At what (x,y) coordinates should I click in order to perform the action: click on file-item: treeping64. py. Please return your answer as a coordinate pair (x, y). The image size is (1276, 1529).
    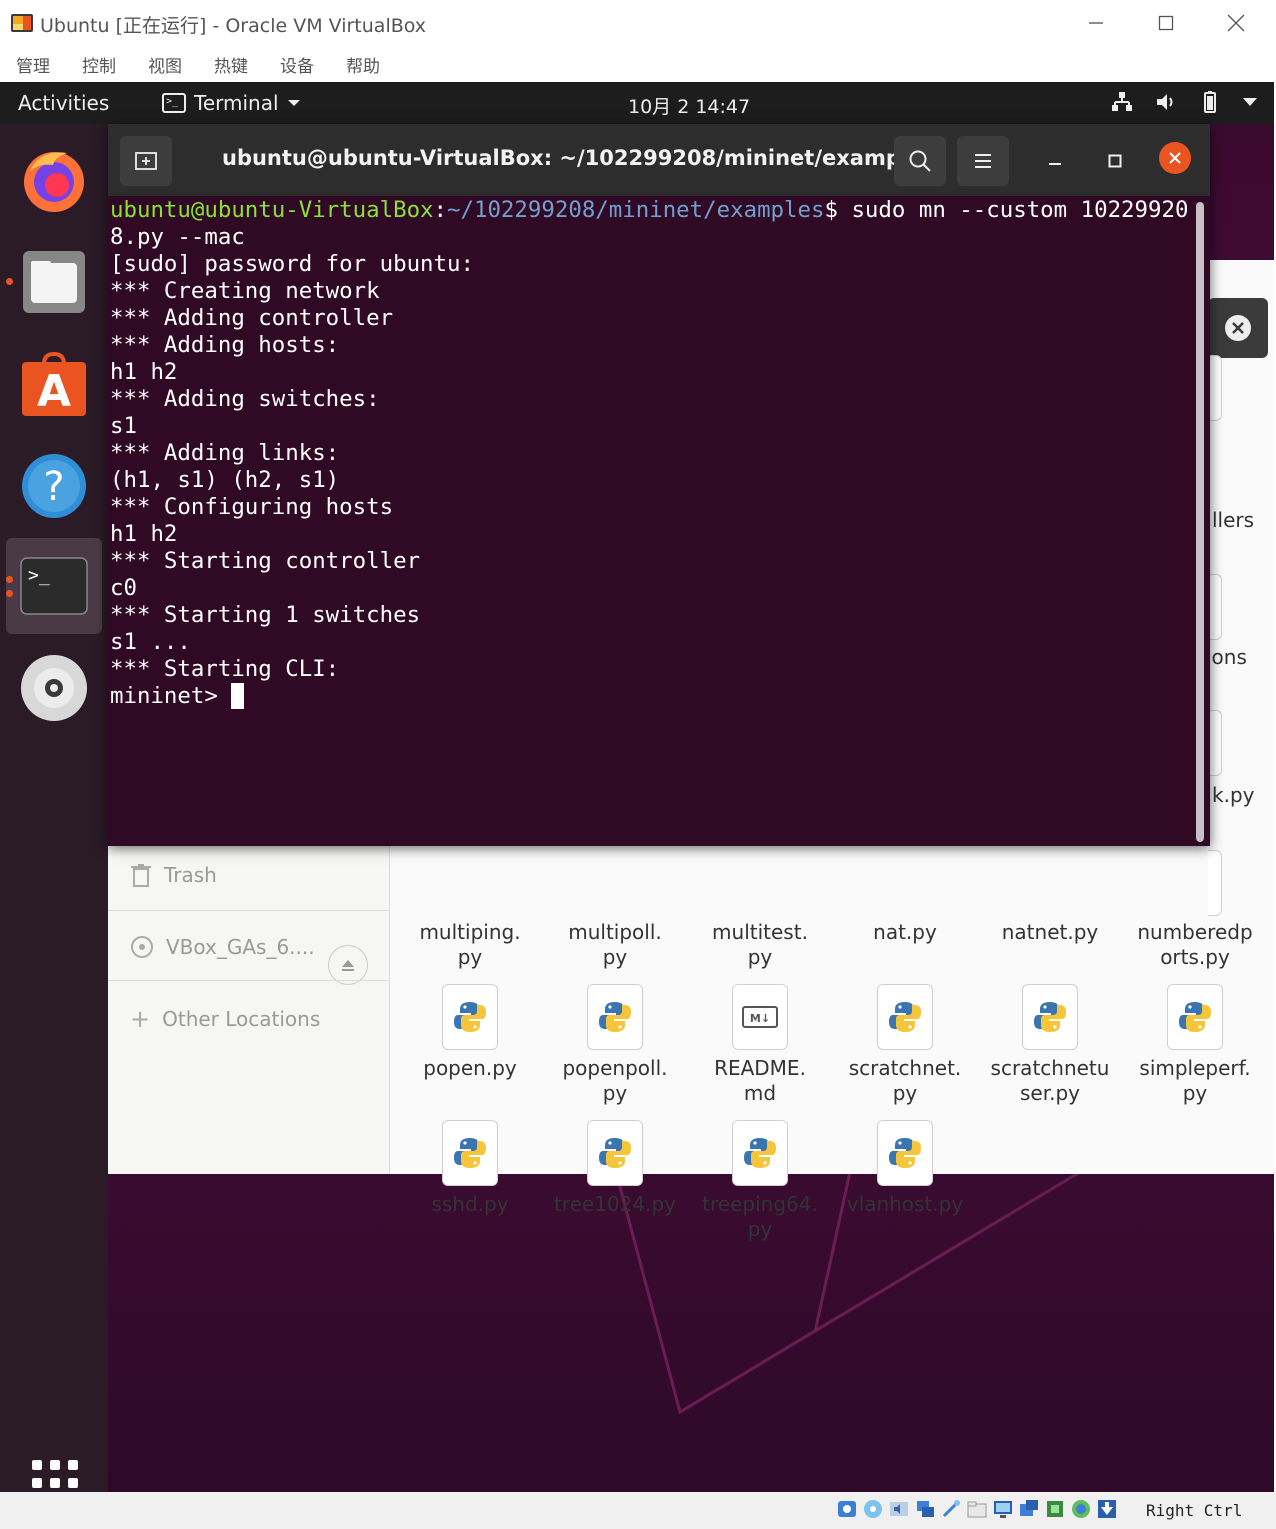
    Looking at the image, I should click on (760, 1181).